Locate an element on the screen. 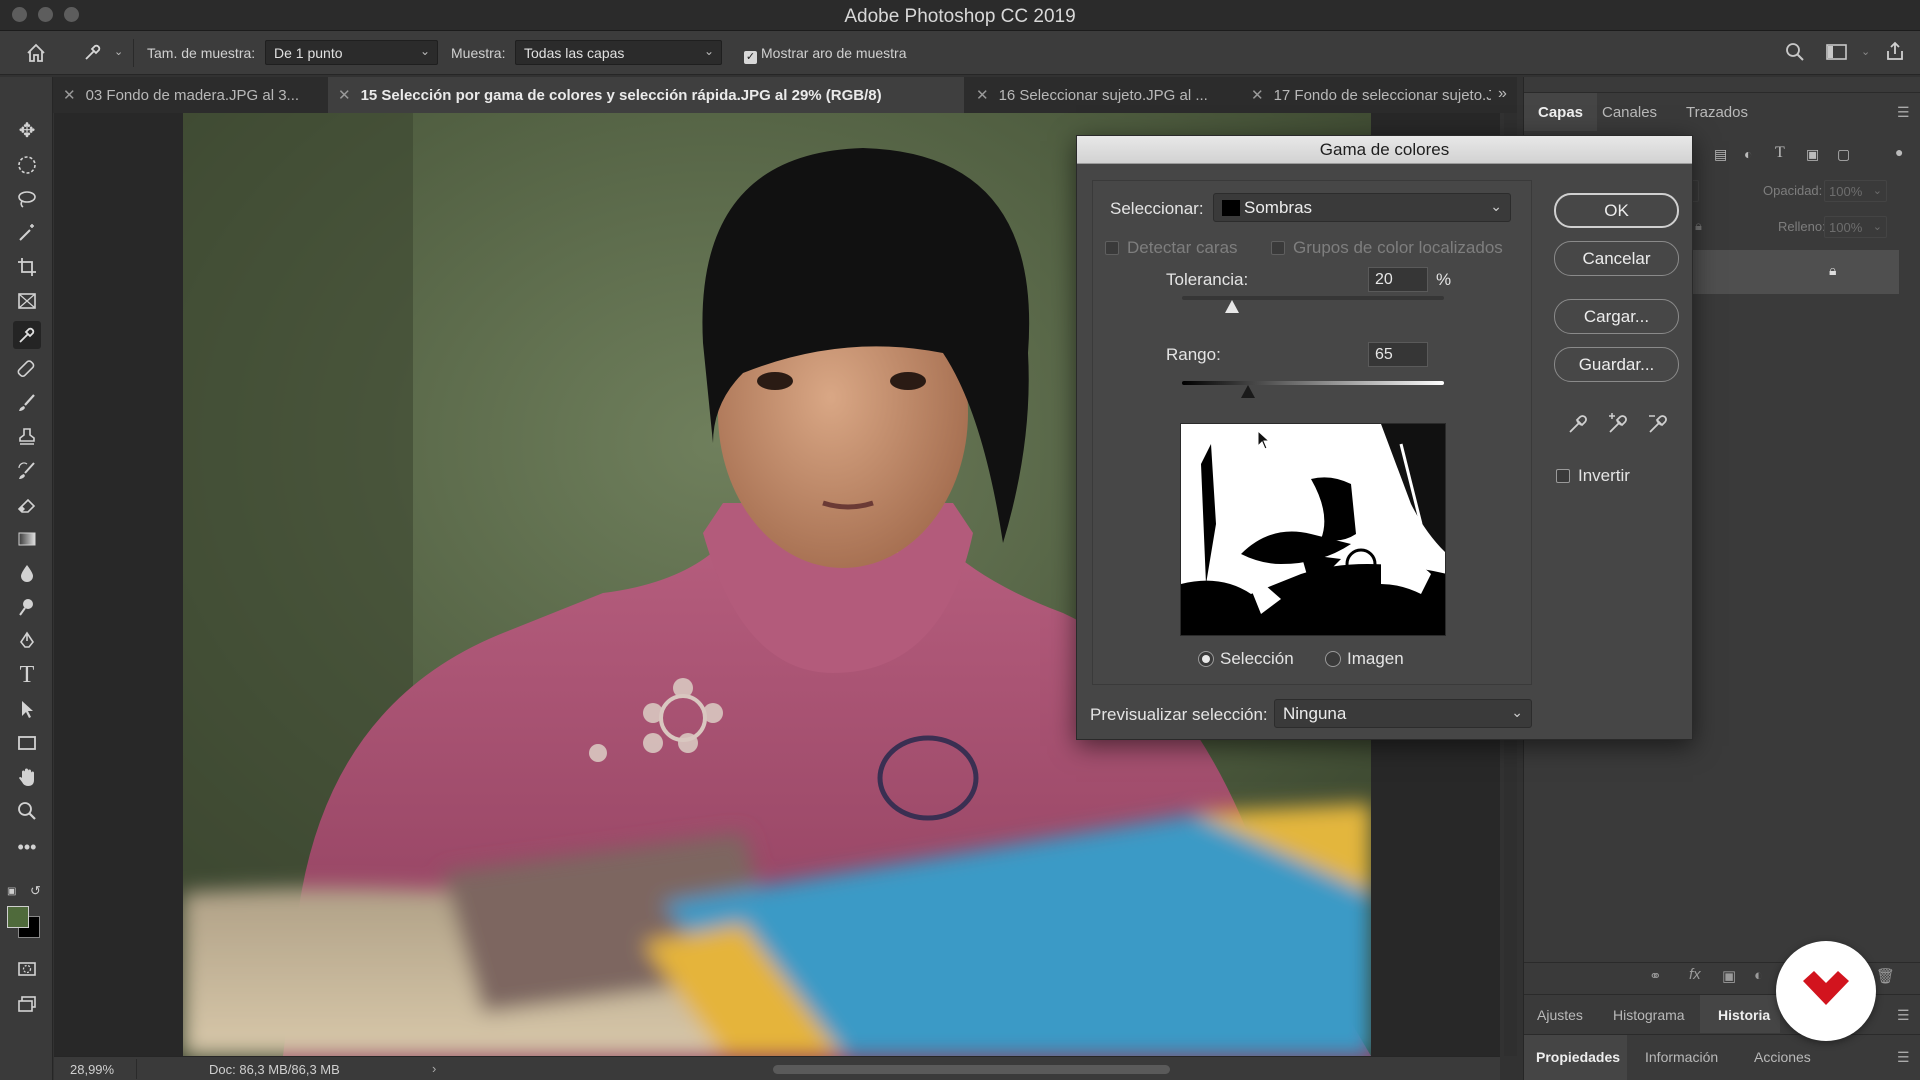  search-icon is located at coordinates (1795, 52).